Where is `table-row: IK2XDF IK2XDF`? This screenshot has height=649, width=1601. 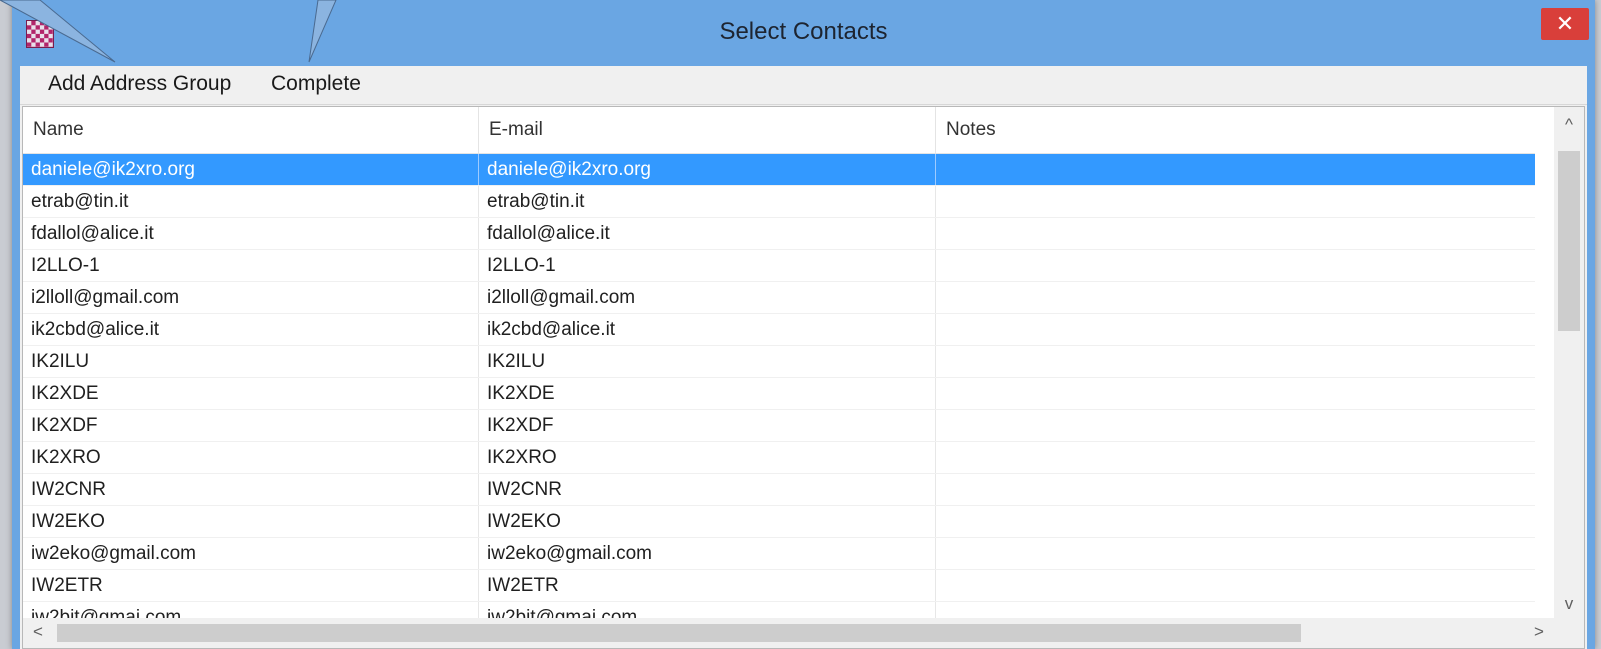
table-row: IK2XDF IK2XDF is located at coordinates (779, 426).